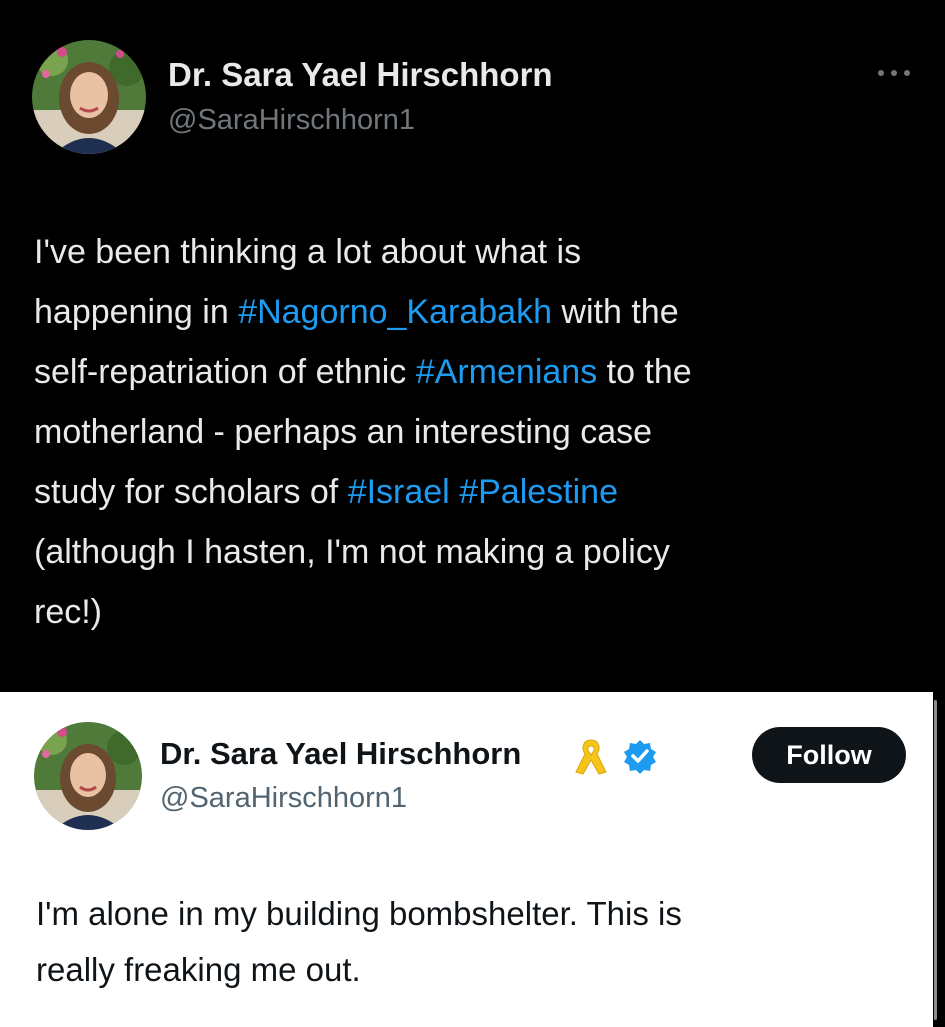 The image size is (945, 1027). What do you see at coordinates (395, 312) in the screenshot?
I see `hashtag-link: #Nagorno_Karabakh` at bounding box center [395, 312].